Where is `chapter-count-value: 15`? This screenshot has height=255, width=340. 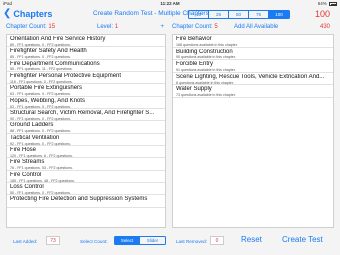
chapter-count-value: 15 is located at coordinates (52, 27).